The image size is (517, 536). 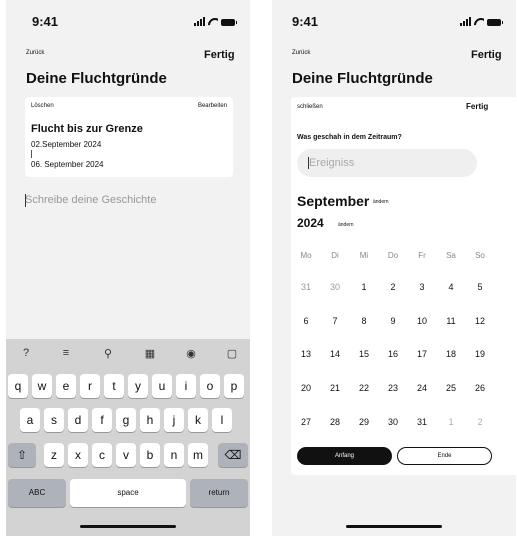 What do you see at coordinates (150, 420) in the screenshot?
I see `key-h: h` at bounding box center [150, 420].